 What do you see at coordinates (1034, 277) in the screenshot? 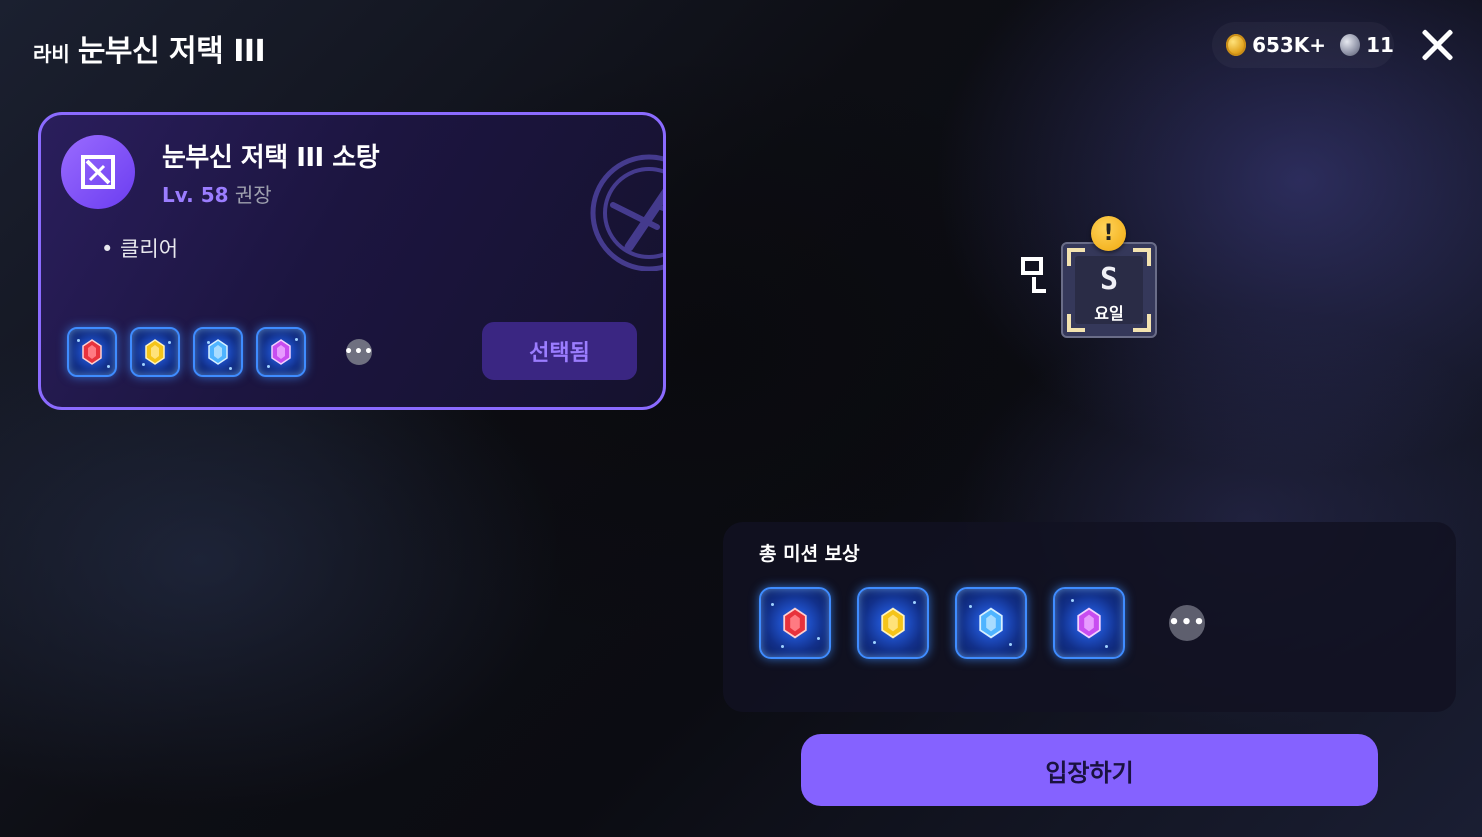
I see `side-marker` at bounding box center [1034, 277].